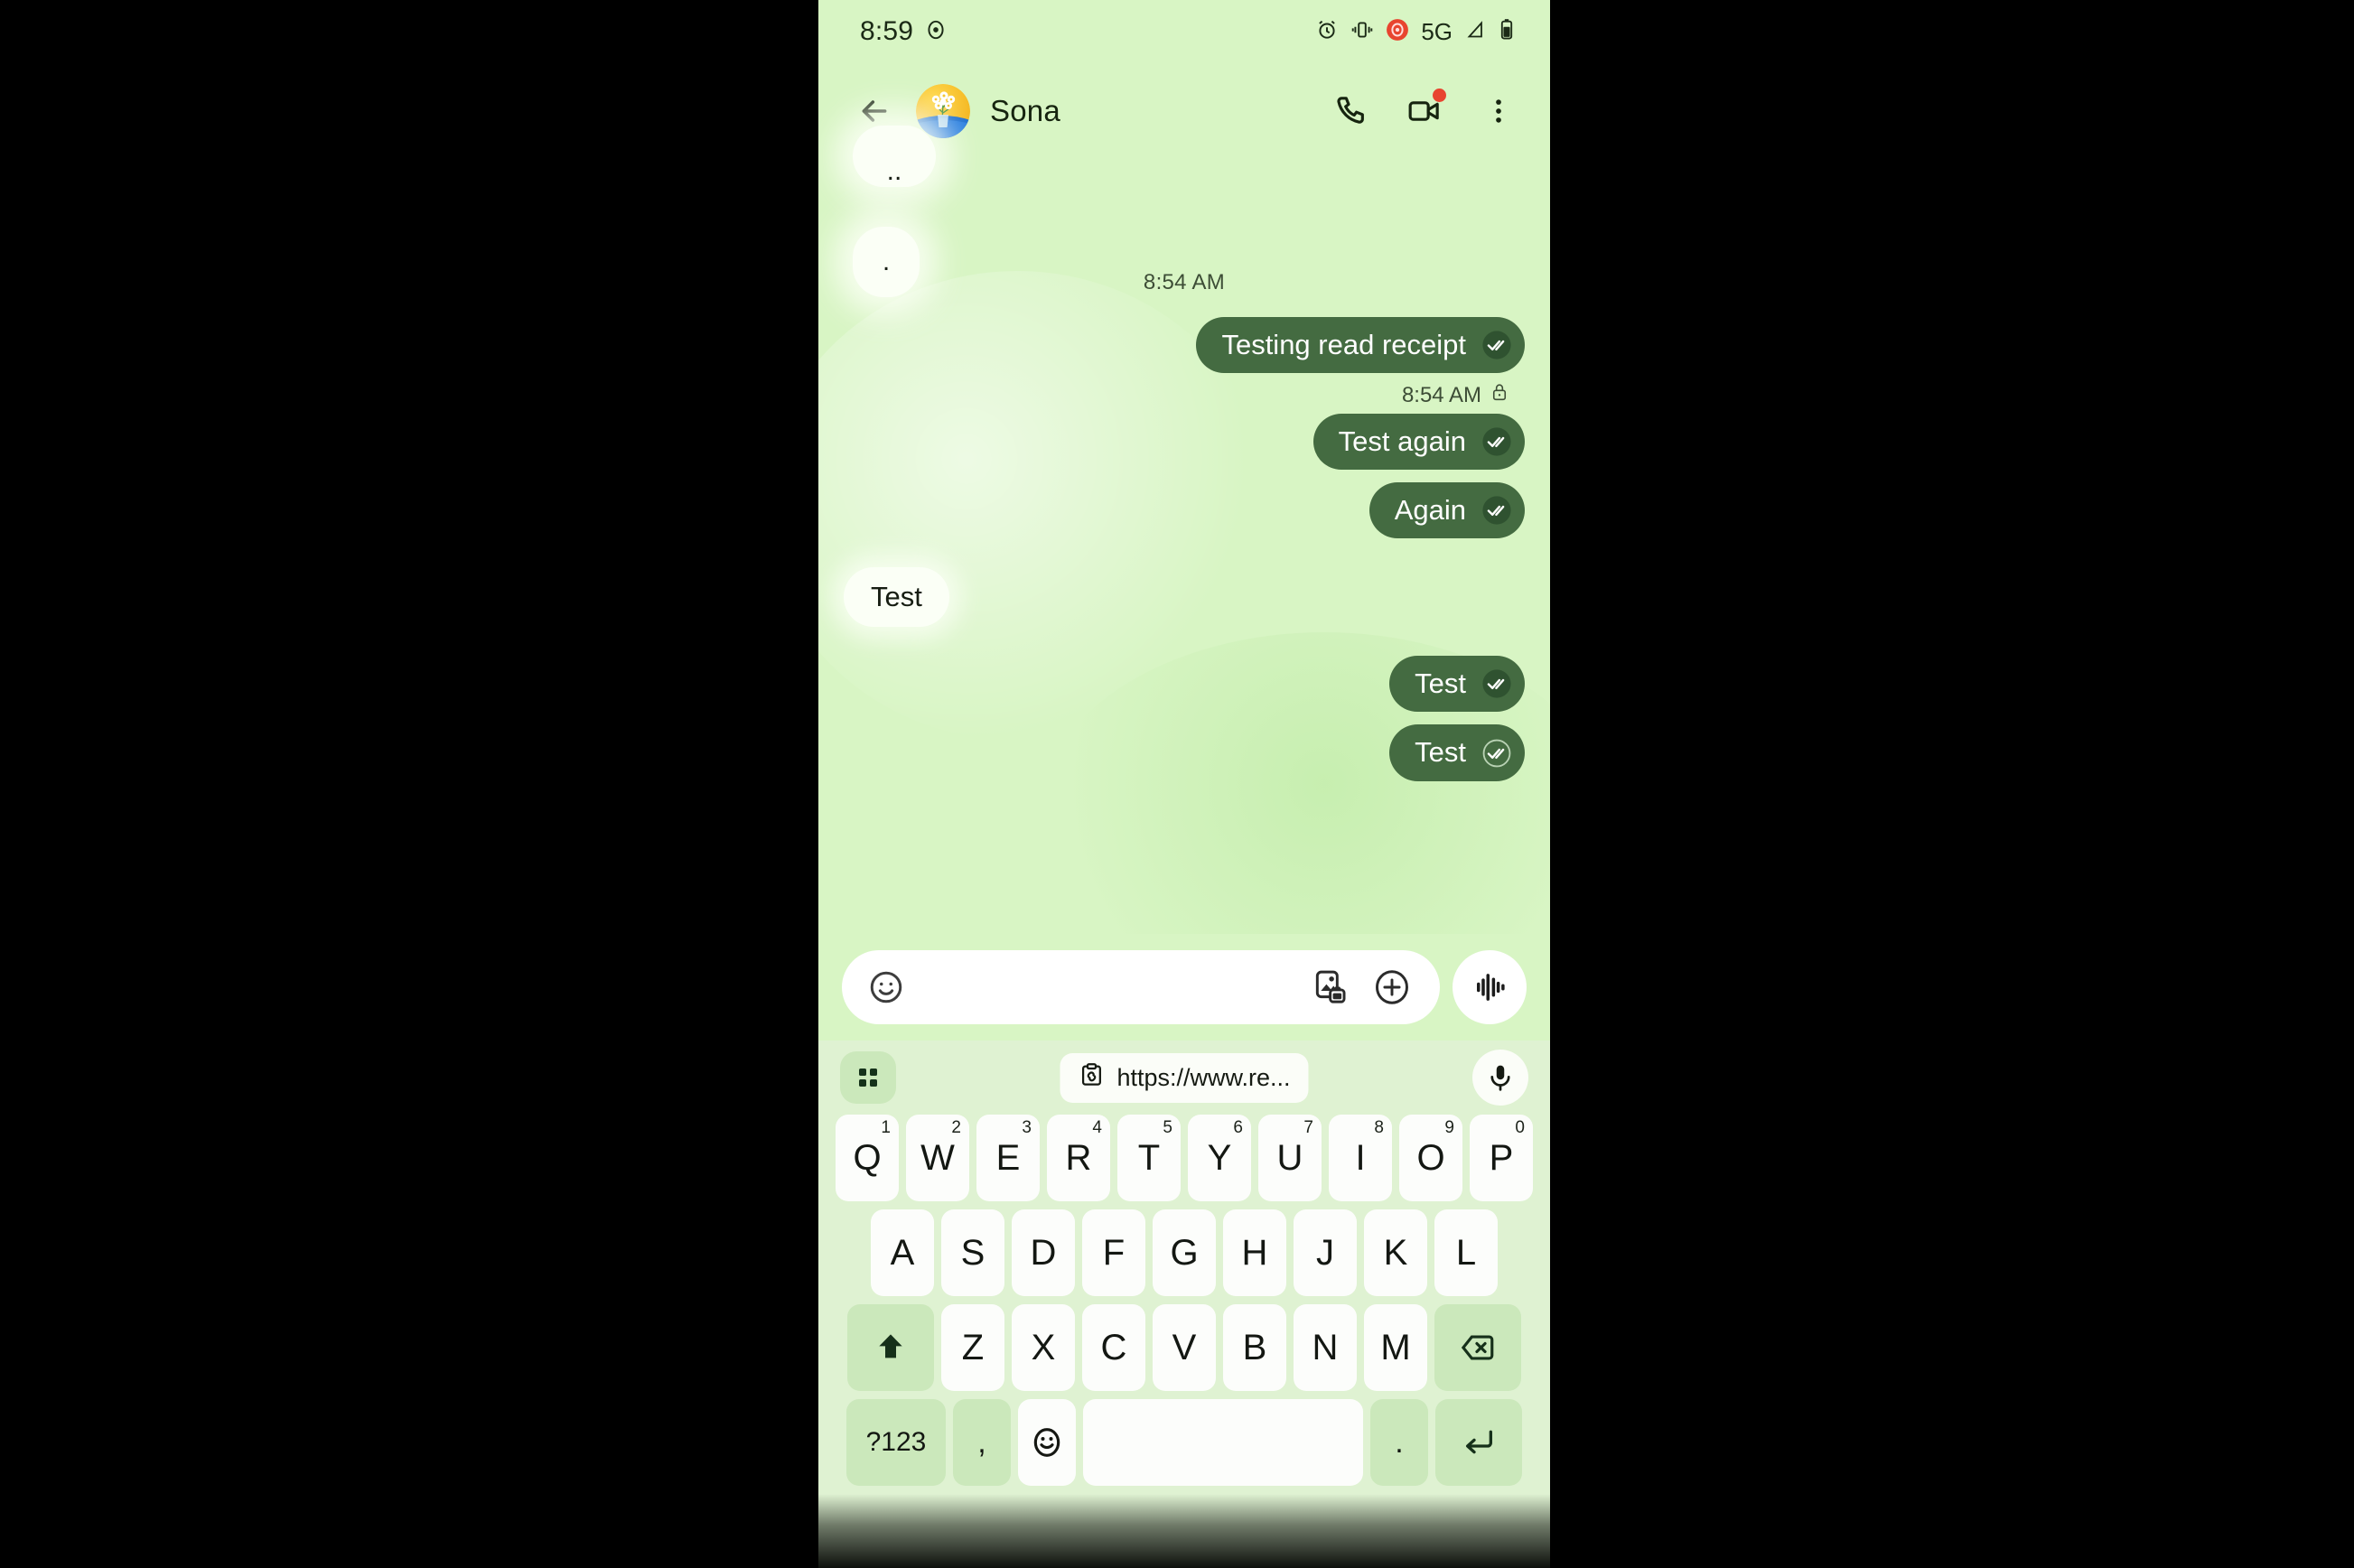  I want to click on shift-icon, so click(890, 1346).